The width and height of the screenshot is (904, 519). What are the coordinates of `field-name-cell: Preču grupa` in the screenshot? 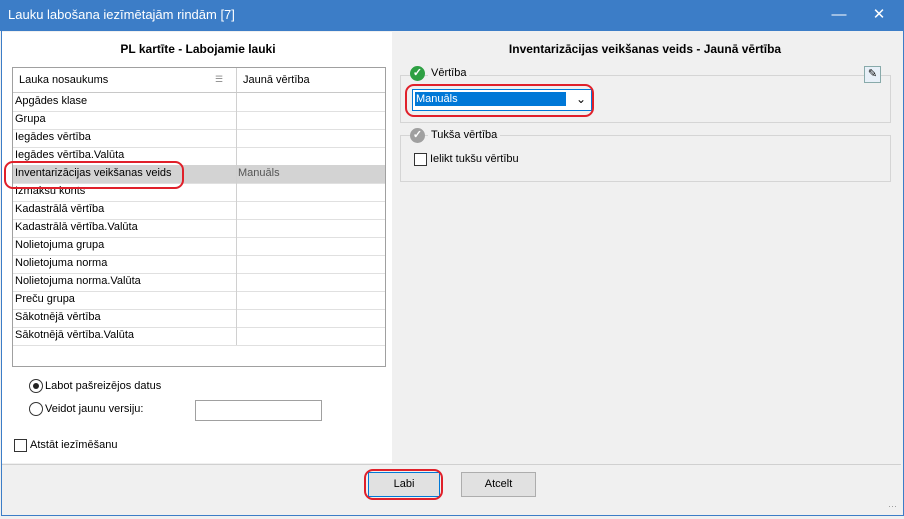 It's located at (45, 299).